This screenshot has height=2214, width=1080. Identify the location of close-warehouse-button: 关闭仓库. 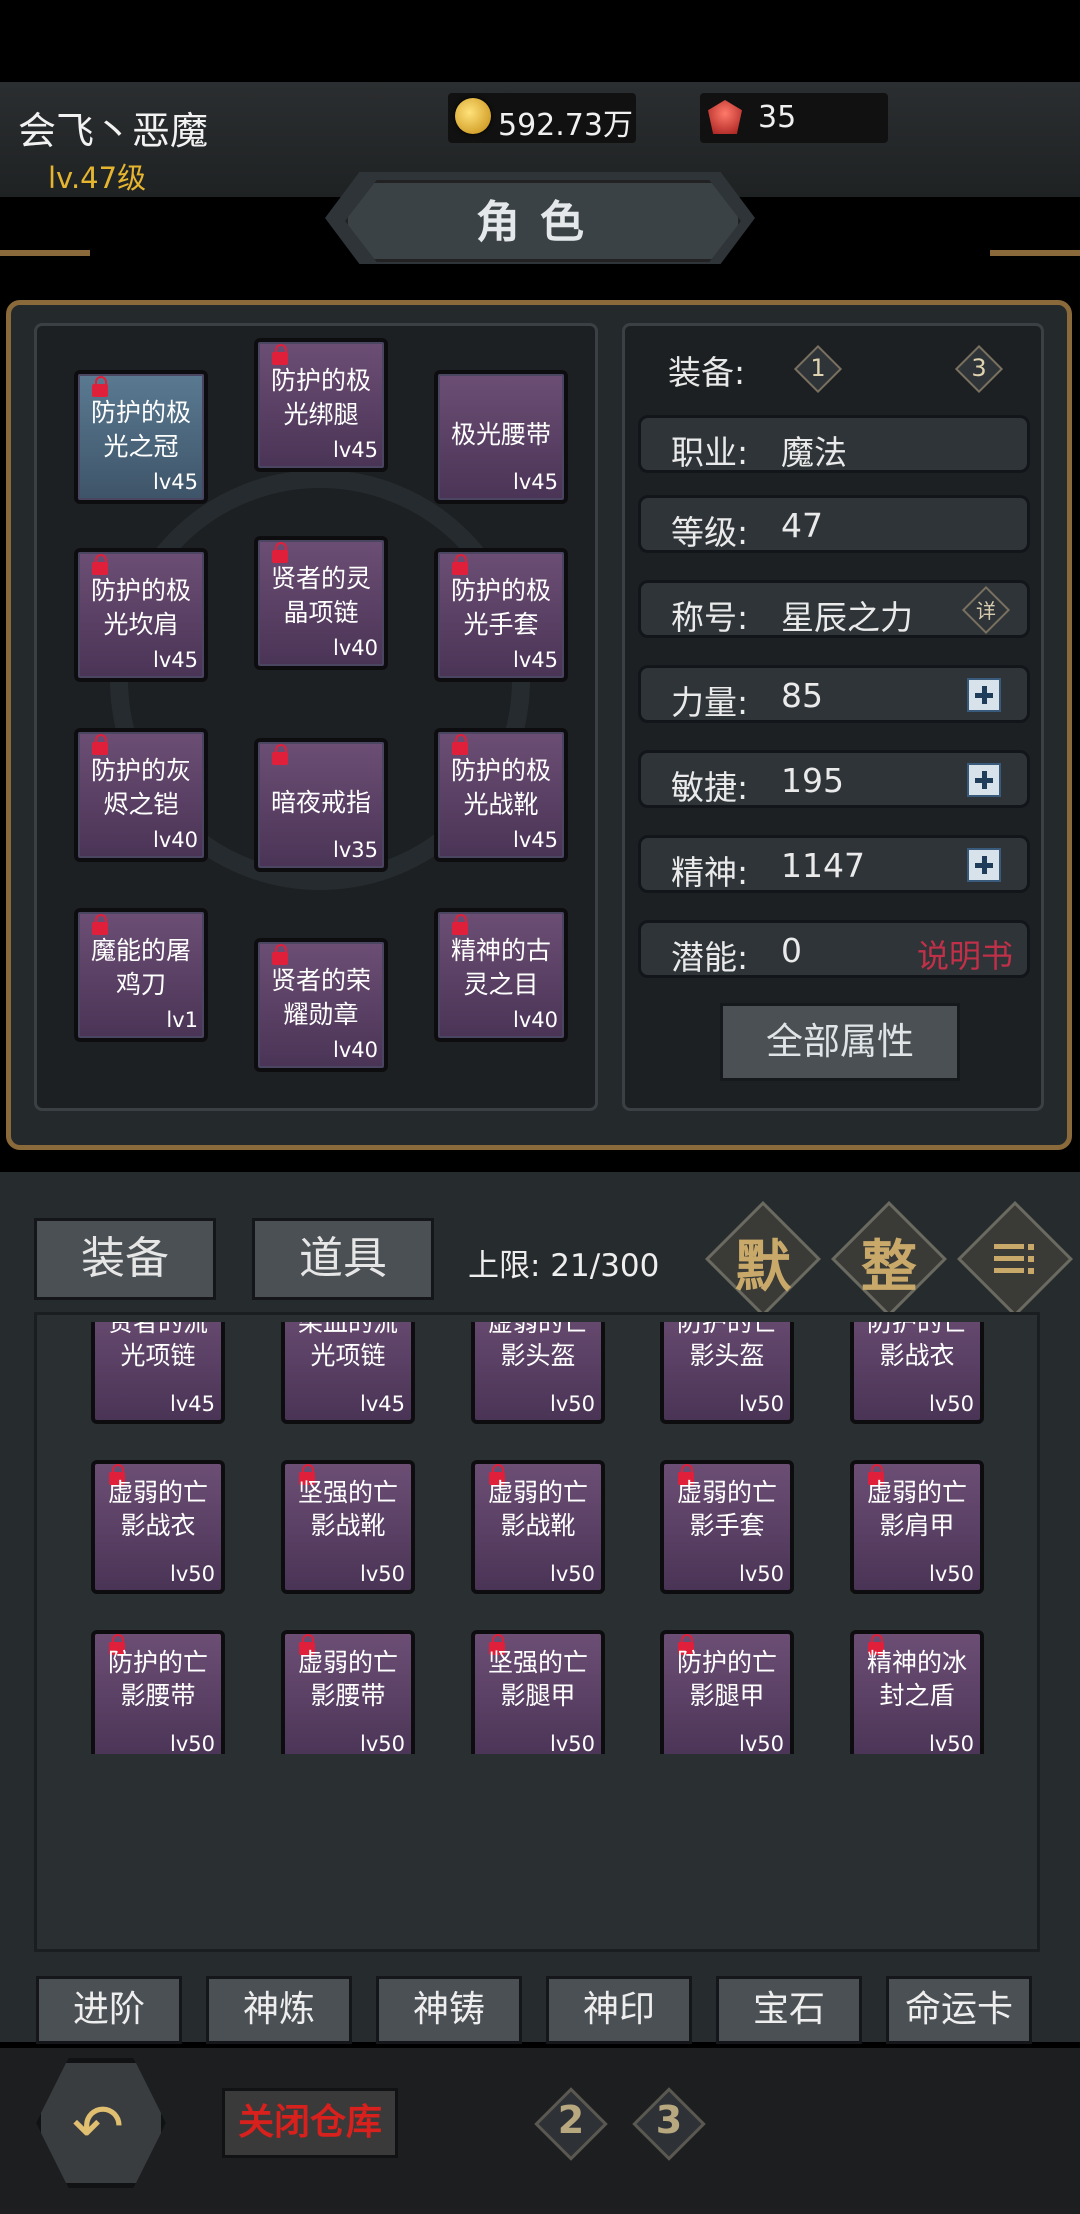
(310, 2123).